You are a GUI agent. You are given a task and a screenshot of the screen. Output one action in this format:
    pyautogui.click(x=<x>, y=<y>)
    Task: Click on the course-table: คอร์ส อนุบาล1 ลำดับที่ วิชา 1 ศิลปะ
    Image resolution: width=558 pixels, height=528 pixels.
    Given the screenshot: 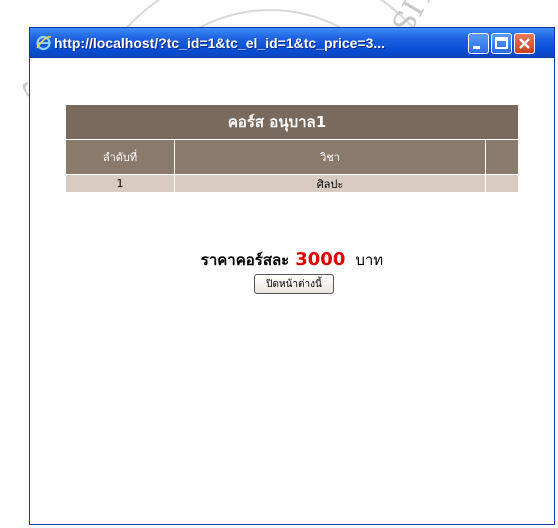 What is the action you would take?
    pyautogui.click(x=292, y=148)
    